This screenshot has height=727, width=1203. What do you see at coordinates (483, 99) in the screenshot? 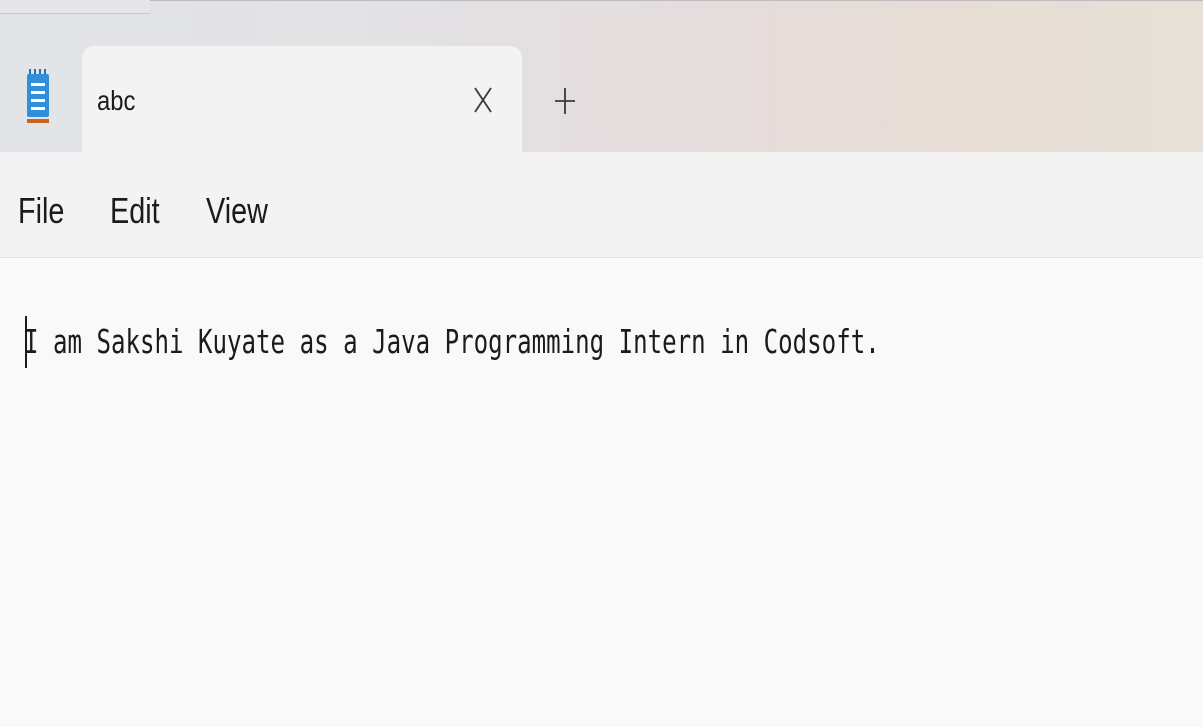
I see `close-icon` at bounding box center [483, 99].